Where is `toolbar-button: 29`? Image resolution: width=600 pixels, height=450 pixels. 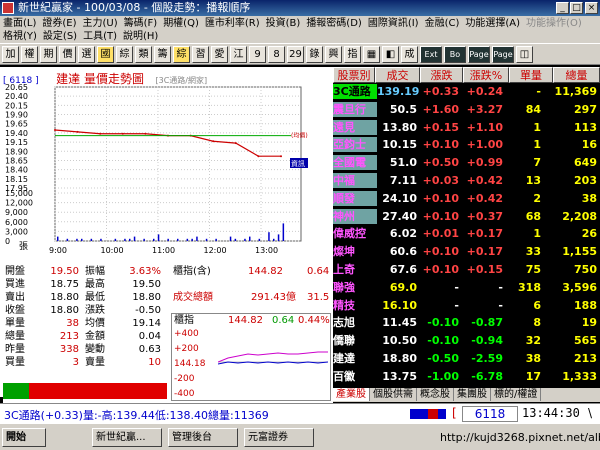 toolbar-button: 29 is located at coordinates (295, 54).